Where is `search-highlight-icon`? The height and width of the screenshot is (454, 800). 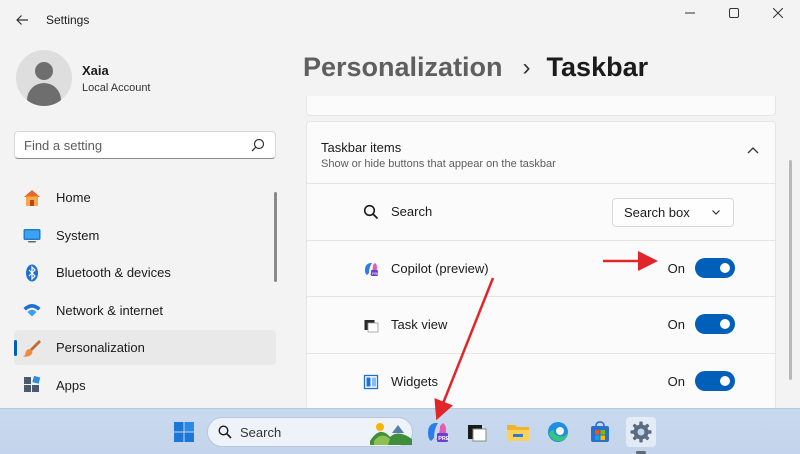
search-highlight-icon is located at coordinates (391, 434).